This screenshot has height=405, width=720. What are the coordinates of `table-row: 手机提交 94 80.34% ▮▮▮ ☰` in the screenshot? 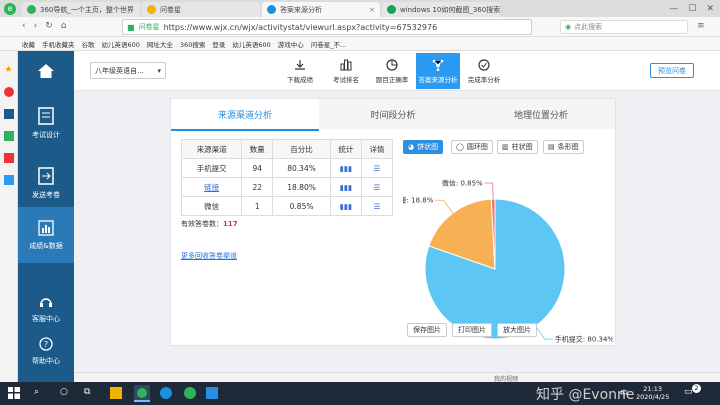 It's located at (287, 168).